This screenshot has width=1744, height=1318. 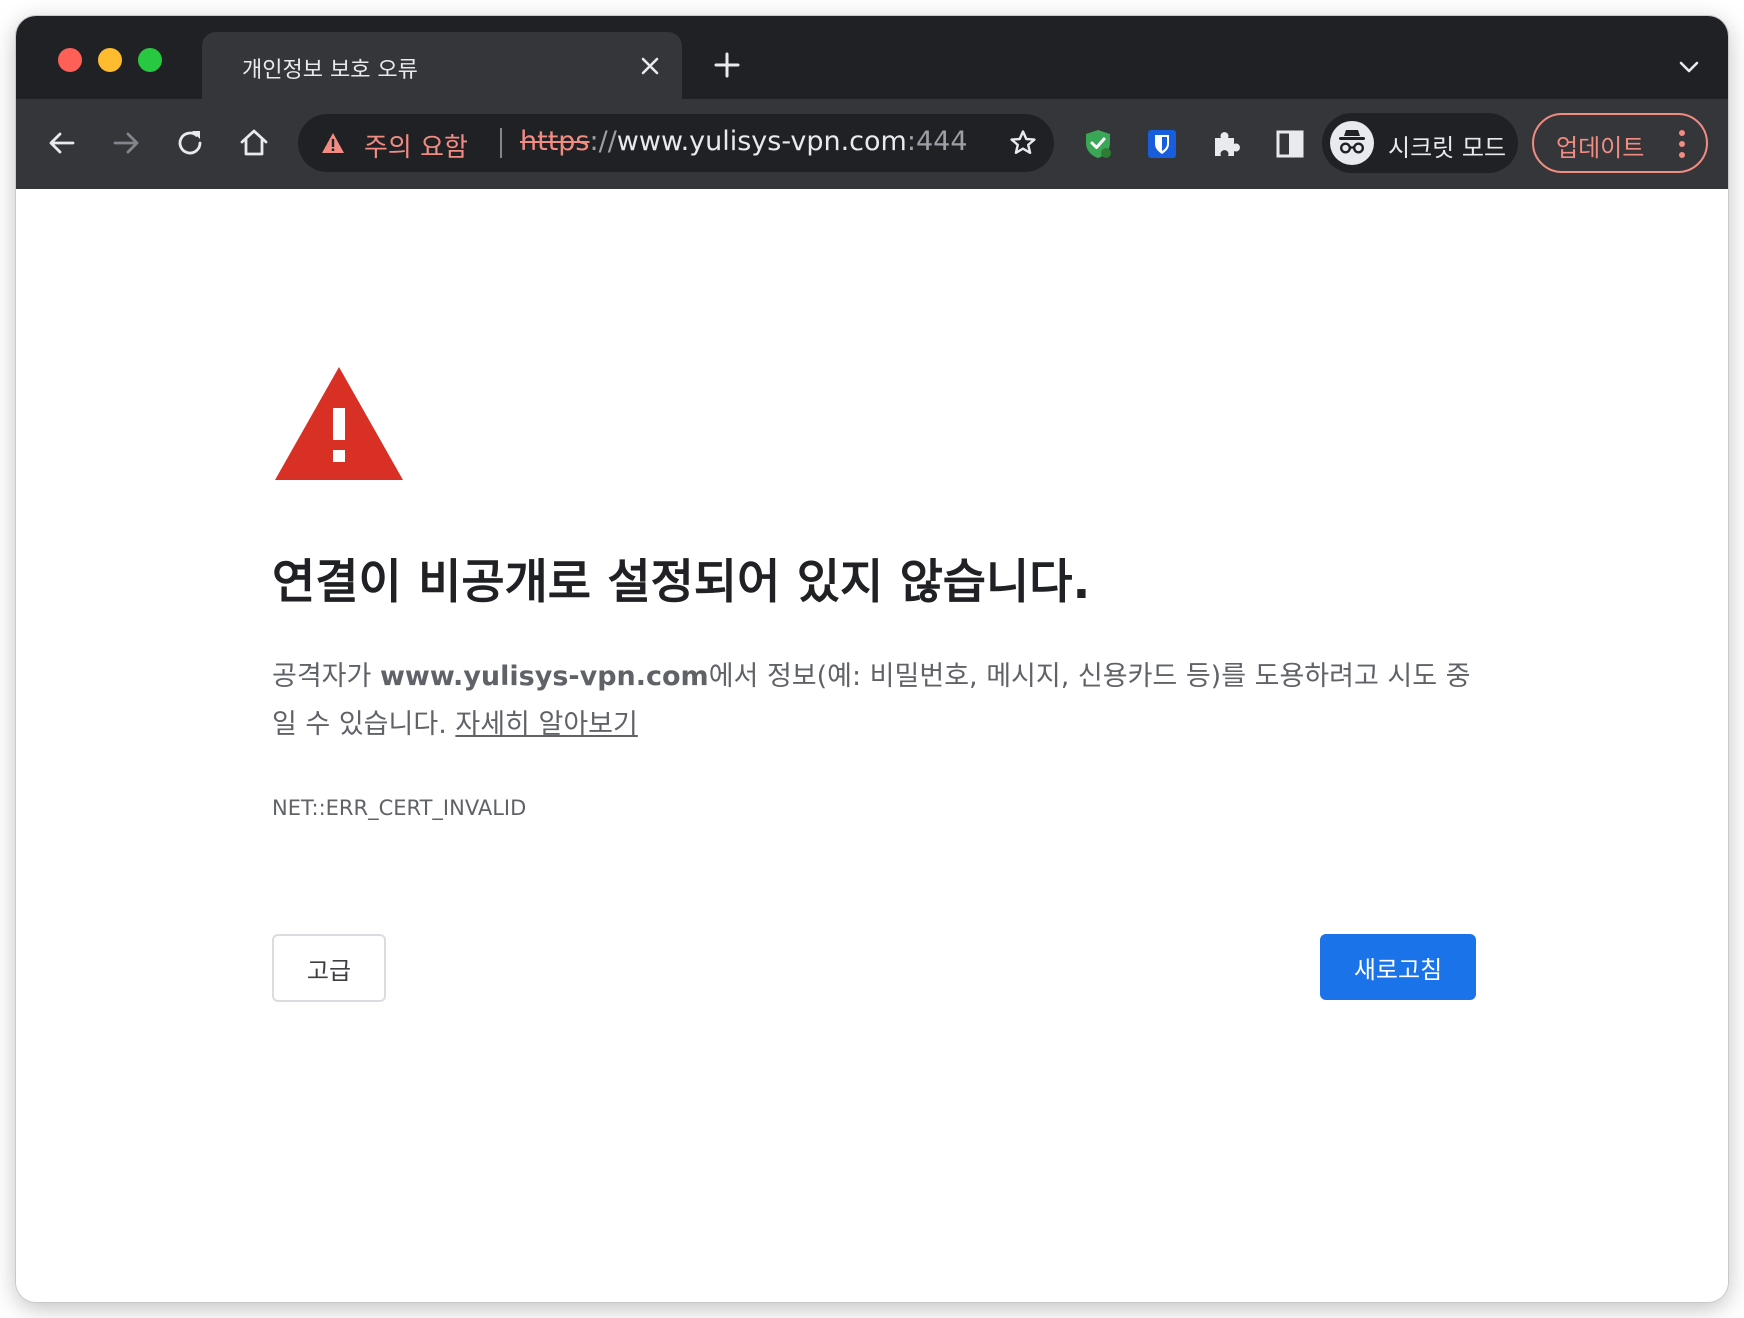 I want to click on advanced-button-label: 고급, so click(x=329, y=970).